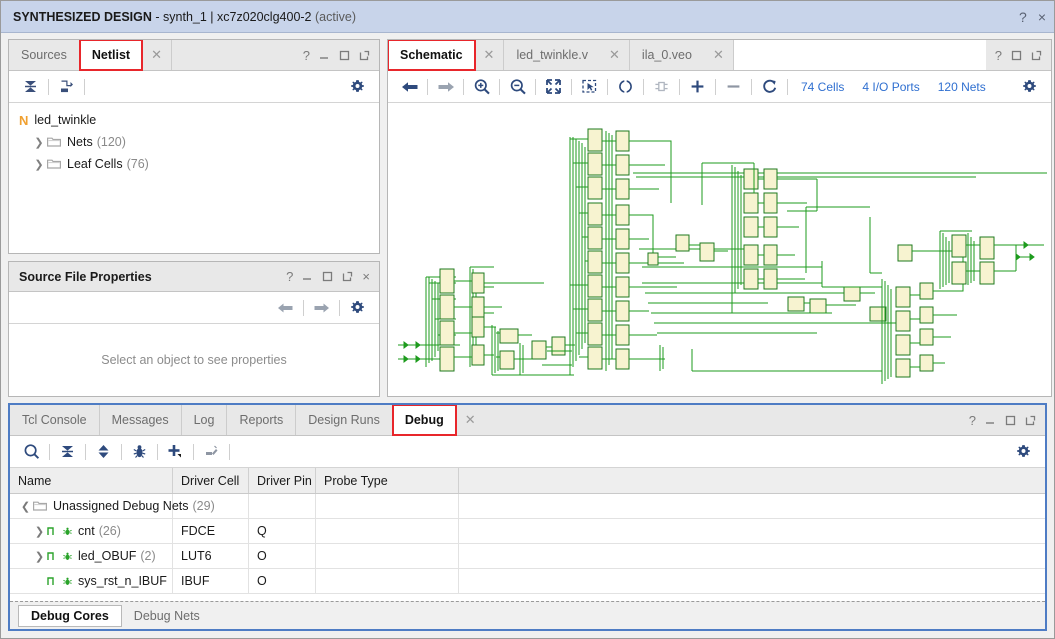 This screenshot has width=1055, height=639. Describe the element at coordinates (194, 164) in the screenshot. I see `tree-item-leaf-cells: ❯ Leaf Cells (76)` at that location.